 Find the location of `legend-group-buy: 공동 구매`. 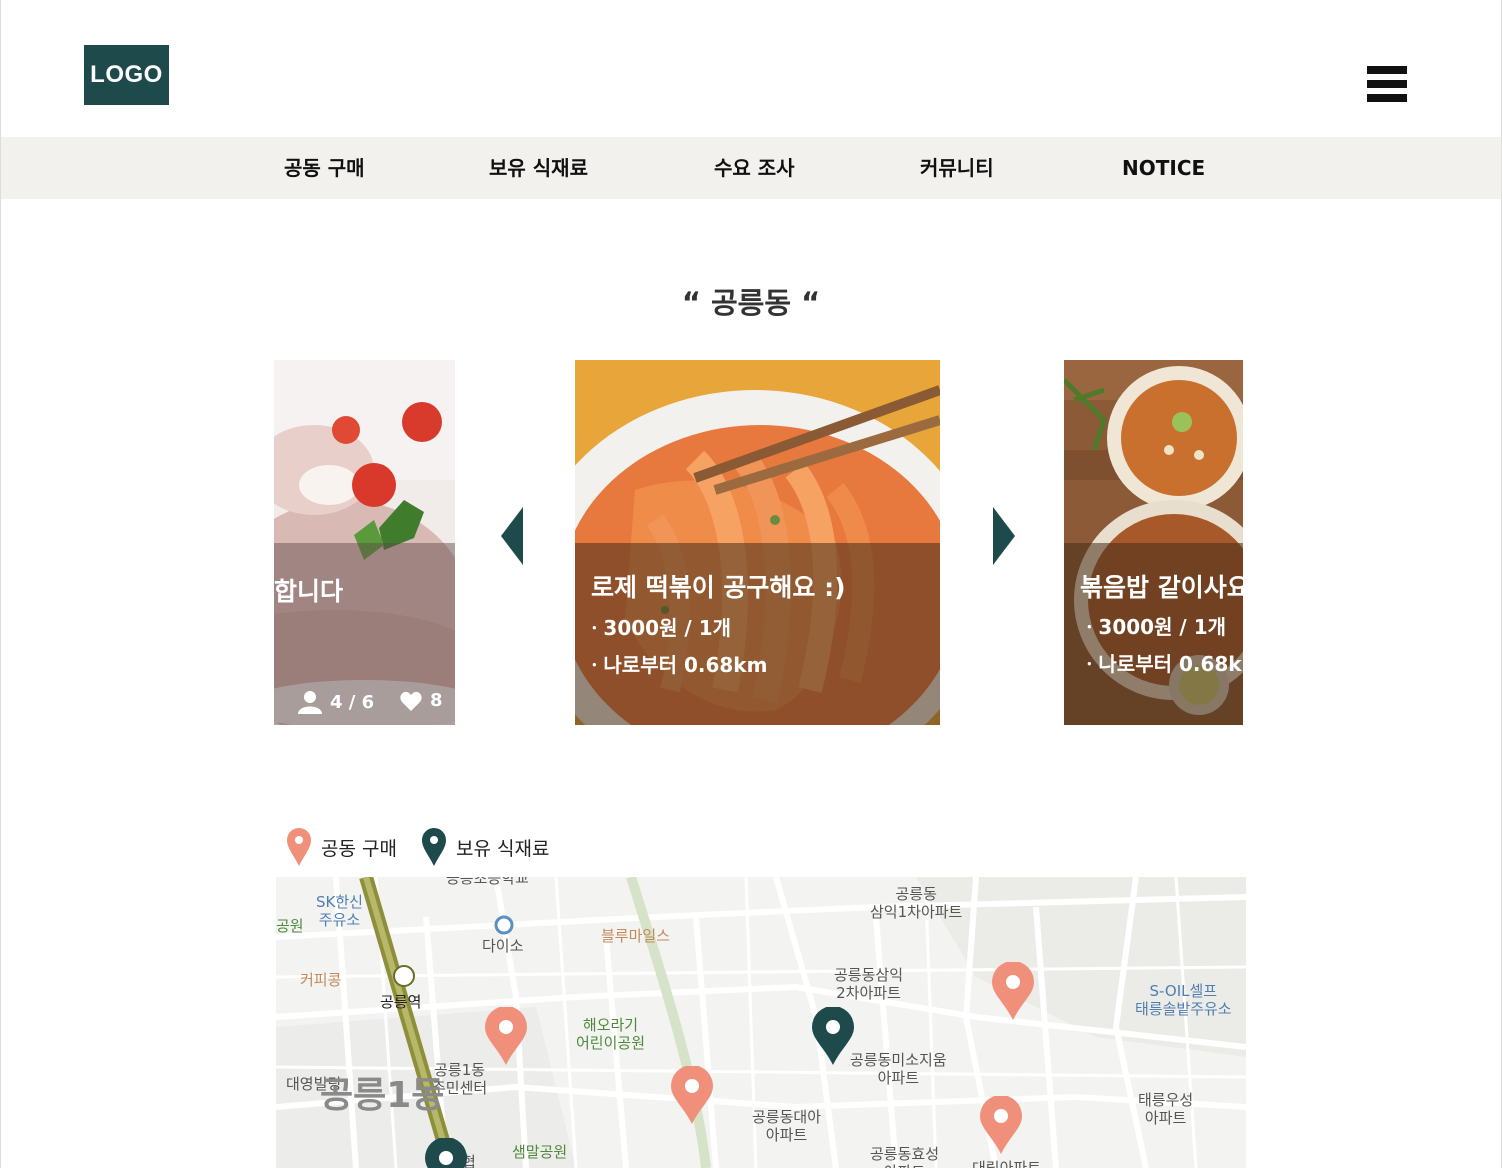

legend-group-buy: 공동 구매 is located at coordinates (342, 847).